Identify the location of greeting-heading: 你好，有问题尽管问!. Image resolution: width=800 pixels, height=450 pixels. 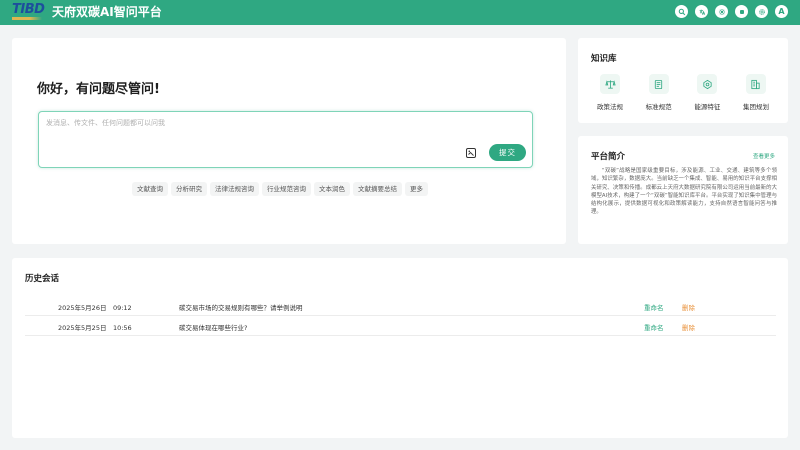
(98, 89).